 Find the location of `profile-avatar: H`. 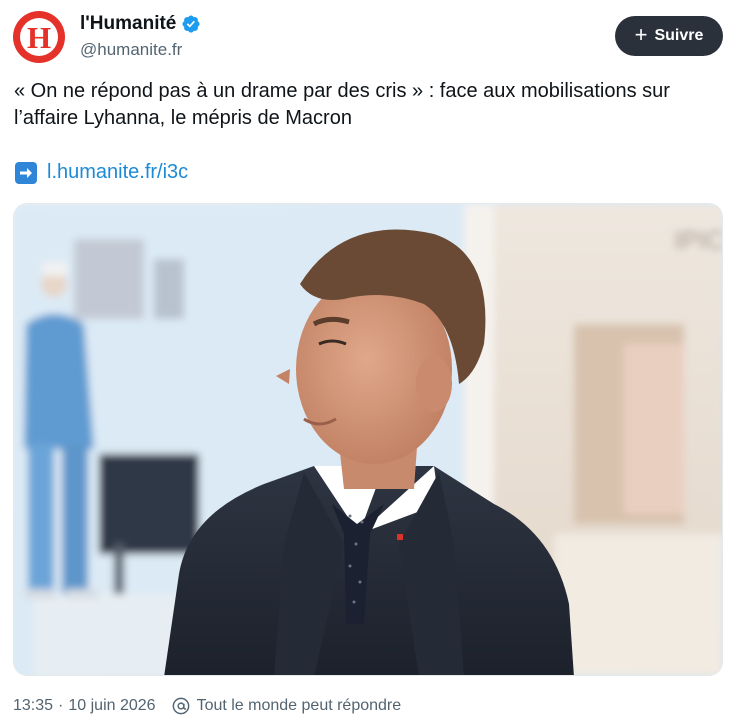

profile-avatar: H is located at coordinates (39, 37).